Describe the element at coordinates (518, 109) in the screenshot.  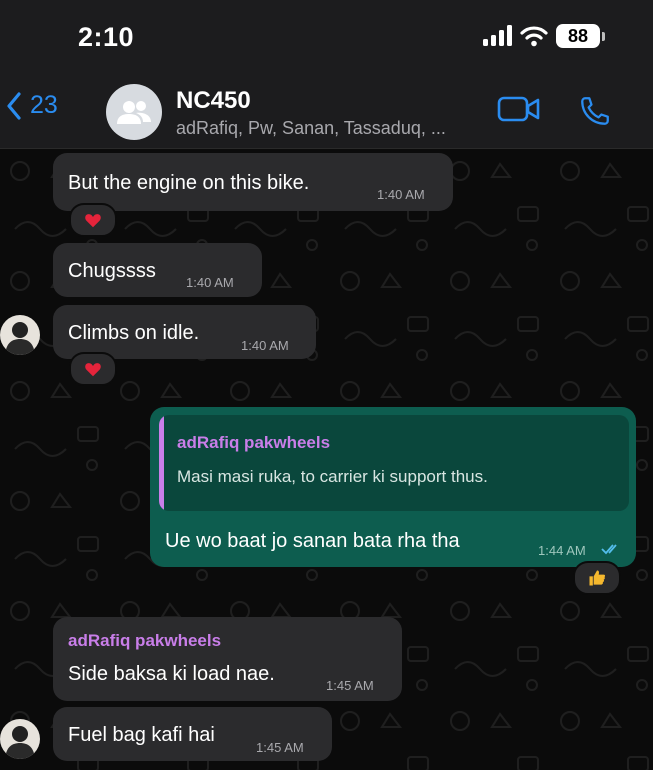
I see `video-icon` at that location.